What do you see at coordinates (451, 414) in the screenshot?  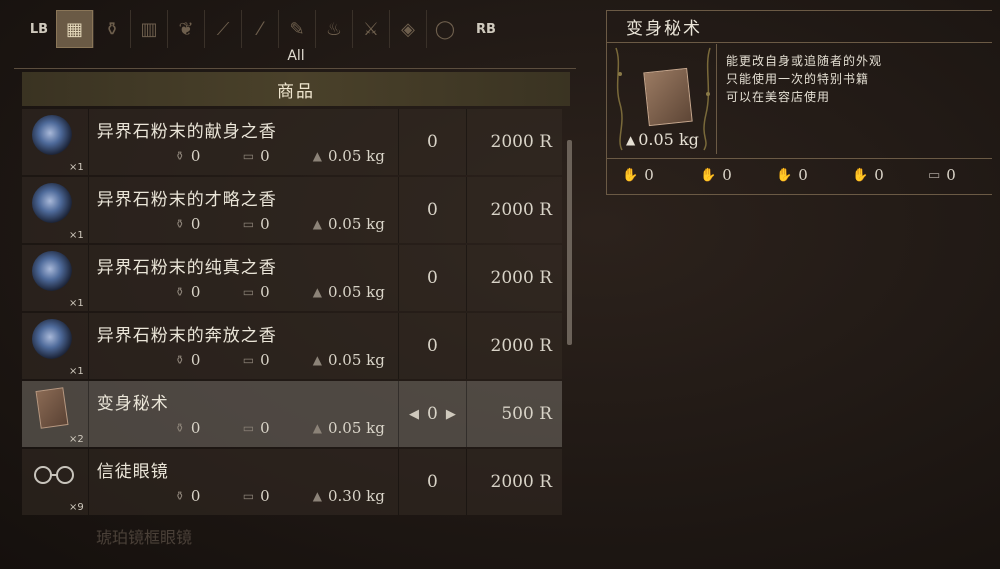 I see `increase-arrow-icon: ▶` at bounding box center [451, 414].